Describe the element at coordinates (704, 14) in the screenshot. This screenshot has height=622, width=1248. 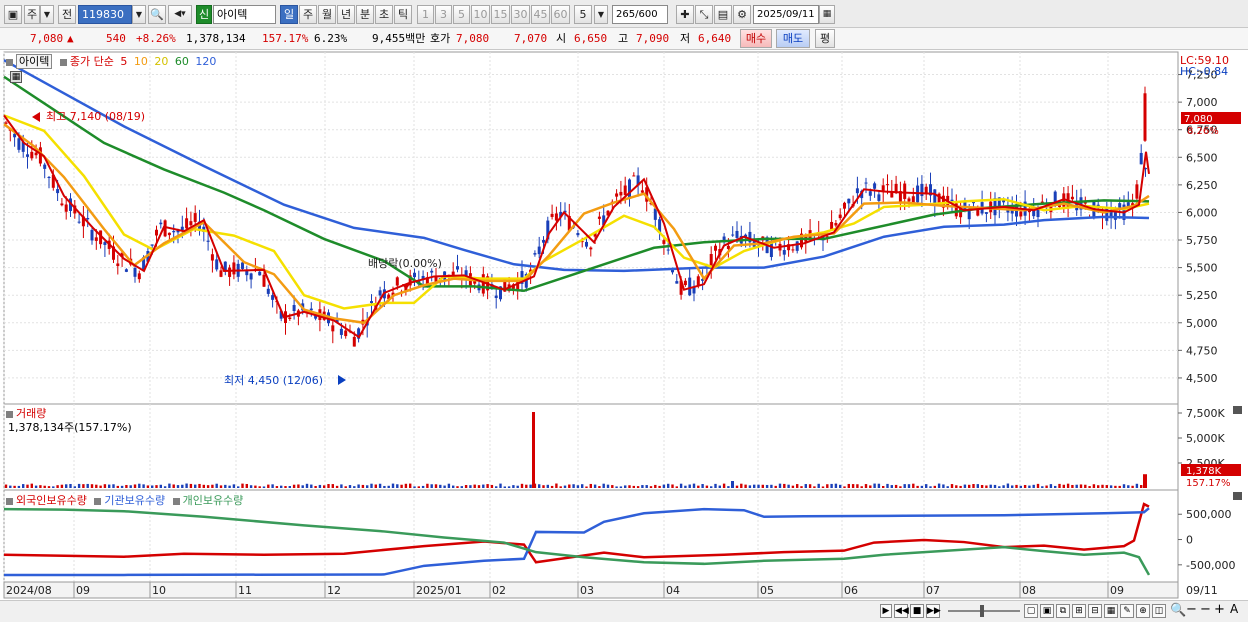
I see `zoom-tool-icon: ⤡` at that location.